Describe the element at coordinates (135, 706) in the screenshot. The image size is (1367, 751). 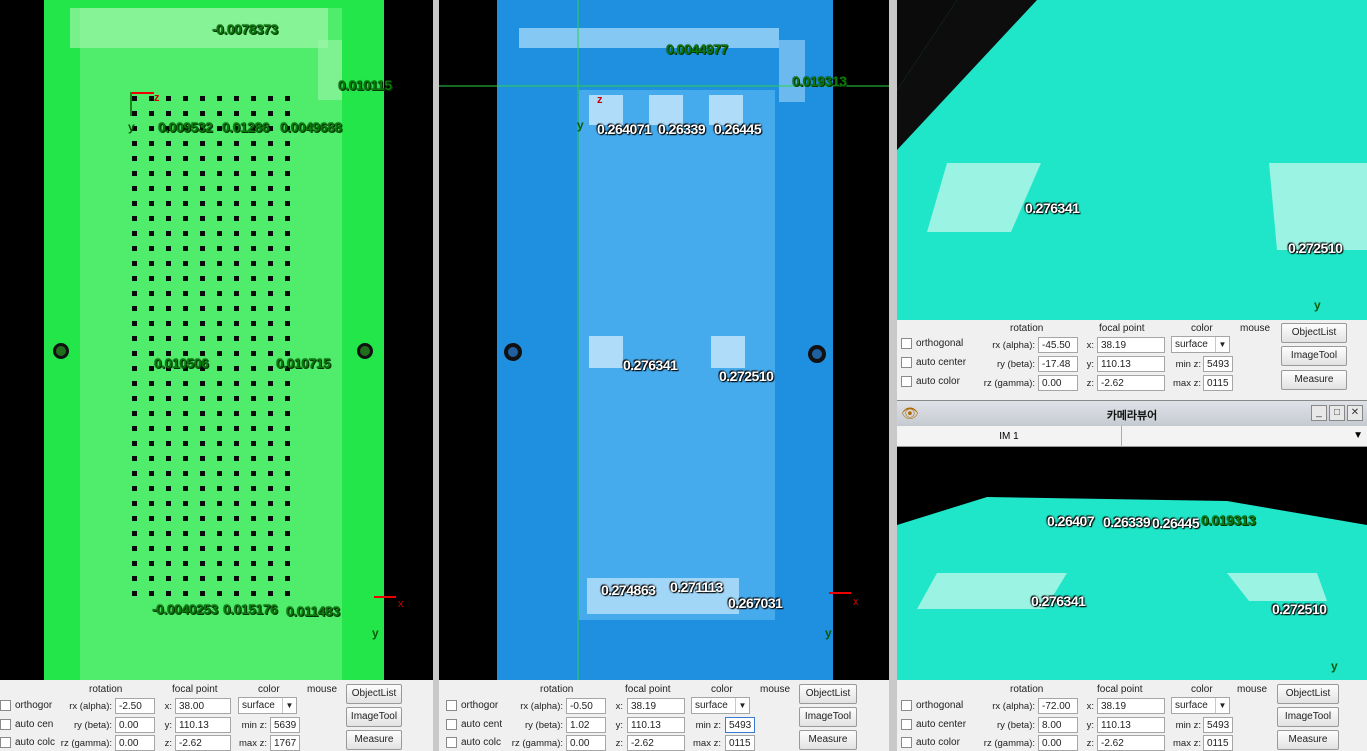
I see `rx-input: -2.50` at that location.